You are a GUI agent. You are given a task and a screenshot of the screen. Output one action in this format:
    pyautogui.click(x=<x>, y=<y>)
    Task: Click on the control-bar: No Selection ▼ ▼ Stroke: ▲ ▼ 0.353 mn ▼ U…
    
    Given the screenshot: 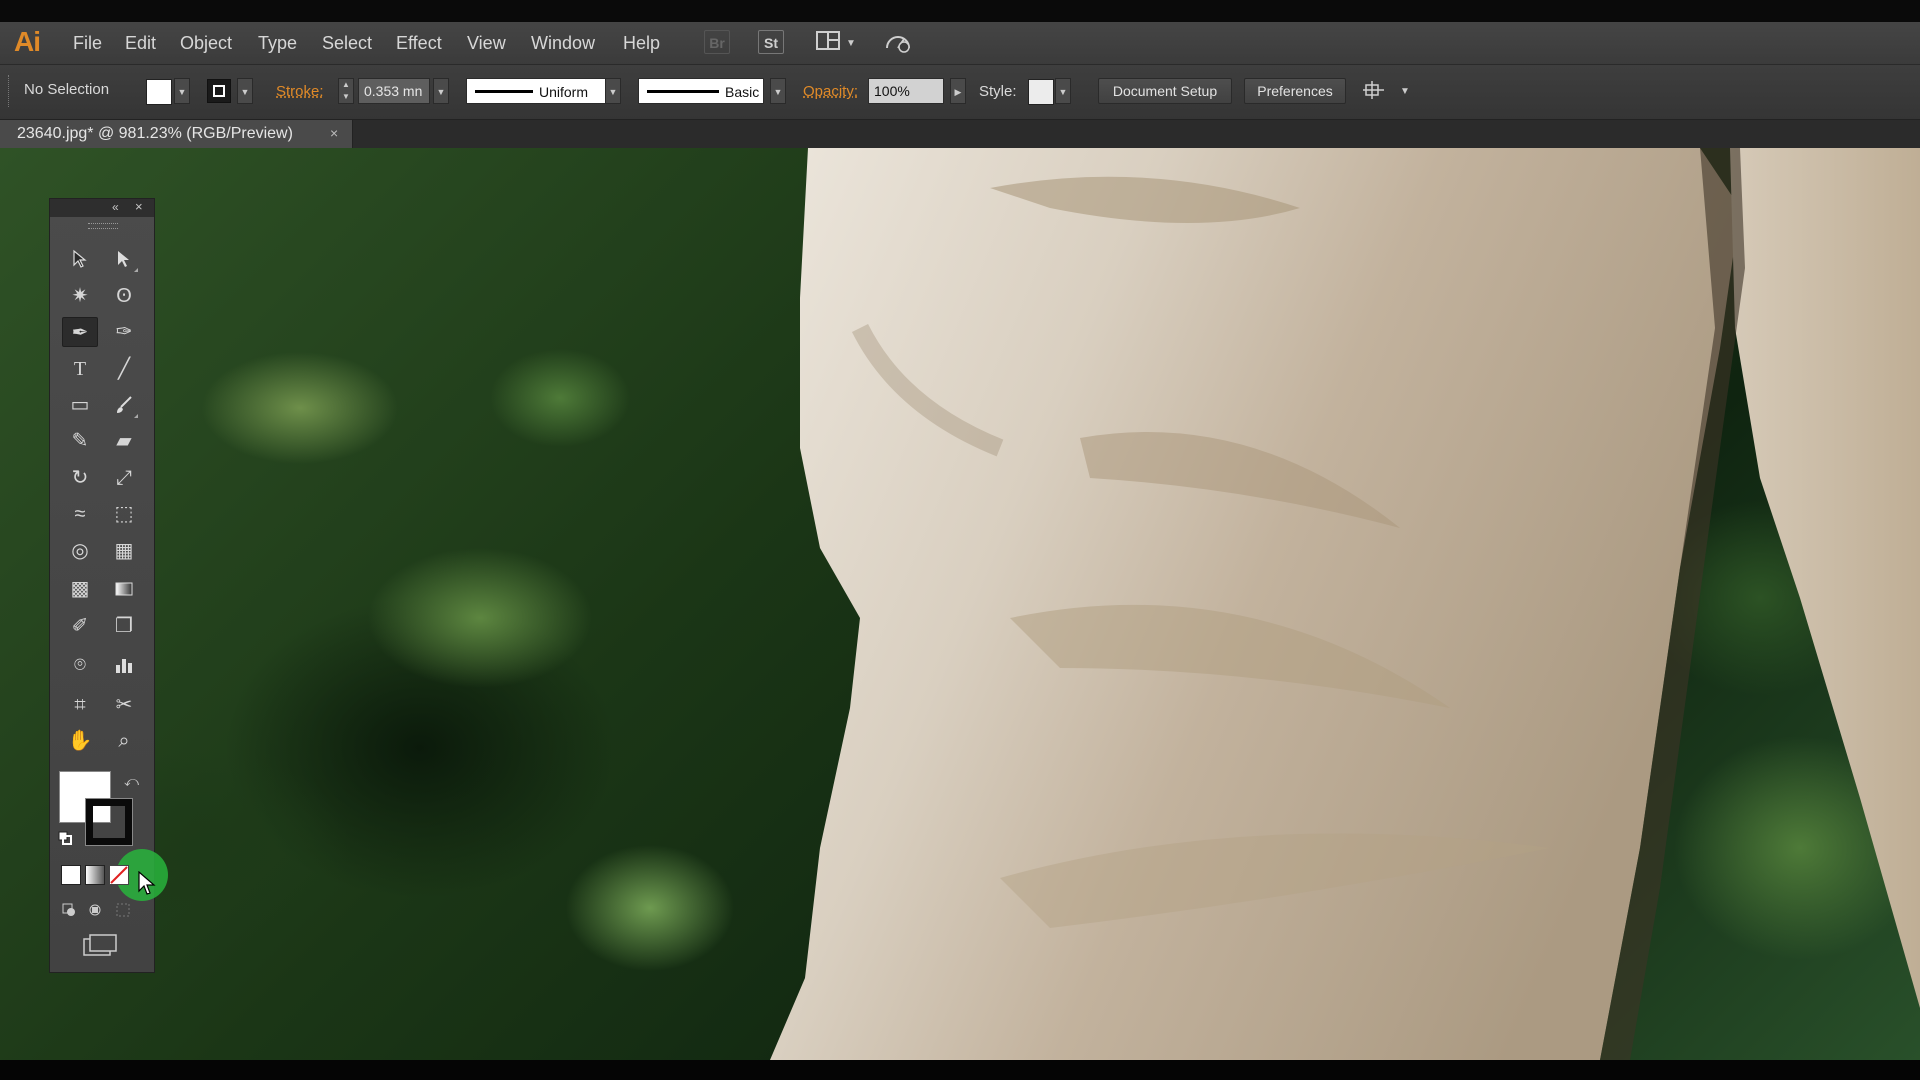 What is the action you would take?
    pyautogui.click(x=960, y=92)
    